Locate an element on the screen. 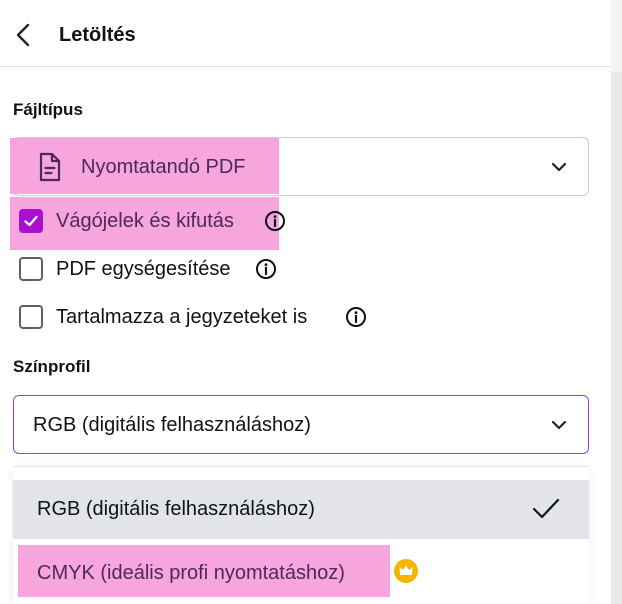  chevron-left-icon is located at coordinates (23, 35).